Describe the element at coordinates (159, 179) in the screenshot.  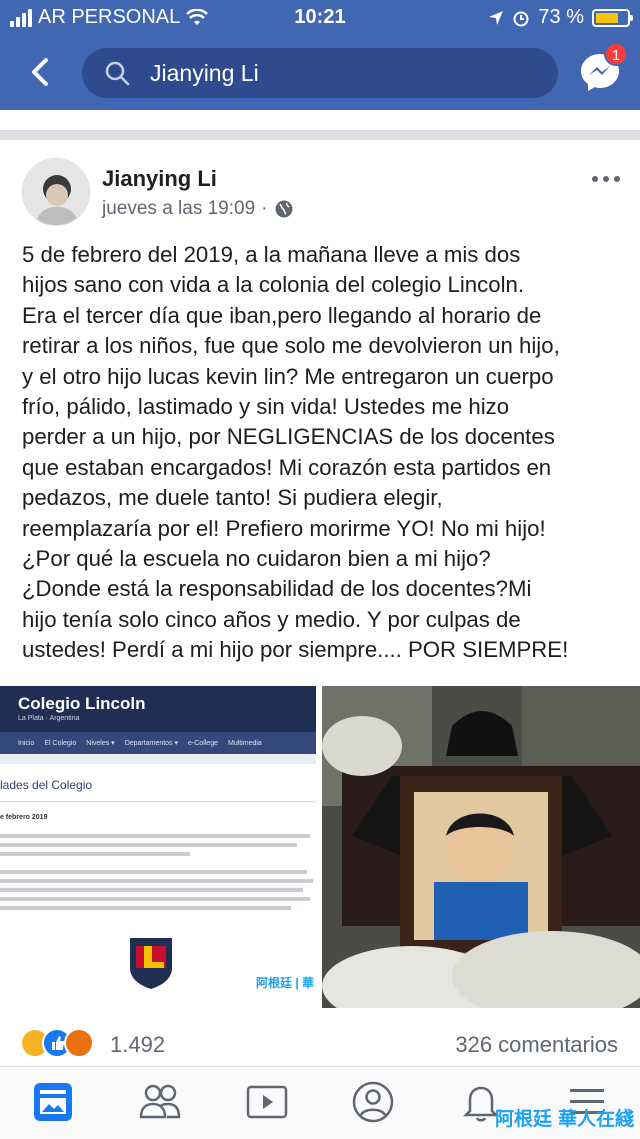
I see `post-author: Jianying Li` at that location.